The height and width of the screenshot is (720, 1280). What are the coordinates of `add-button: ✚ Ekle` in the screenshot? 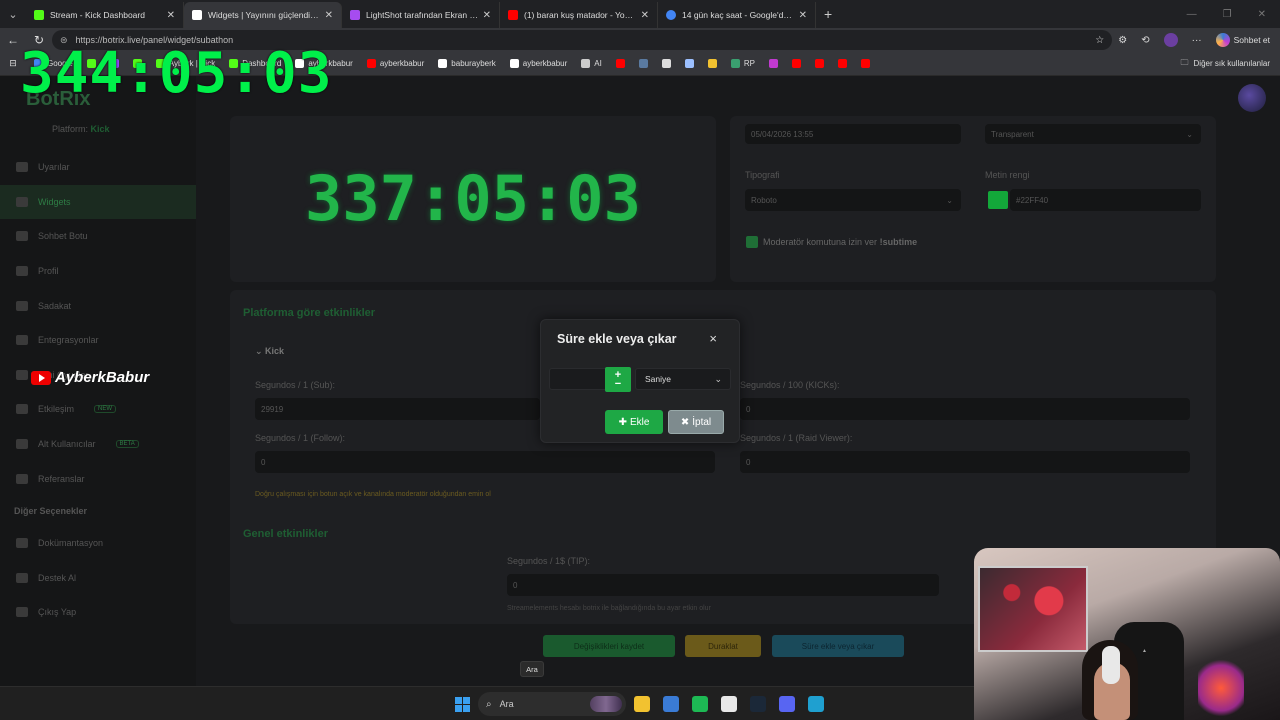 It's located at (634, 422).